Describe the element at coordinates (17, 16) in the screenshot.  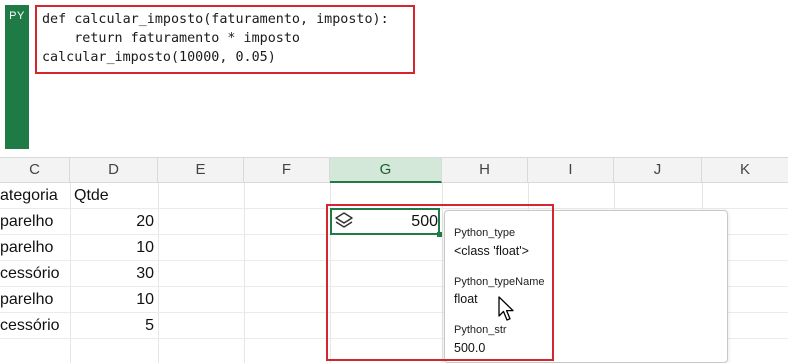
I see `python-badge-label: PY` at that location.